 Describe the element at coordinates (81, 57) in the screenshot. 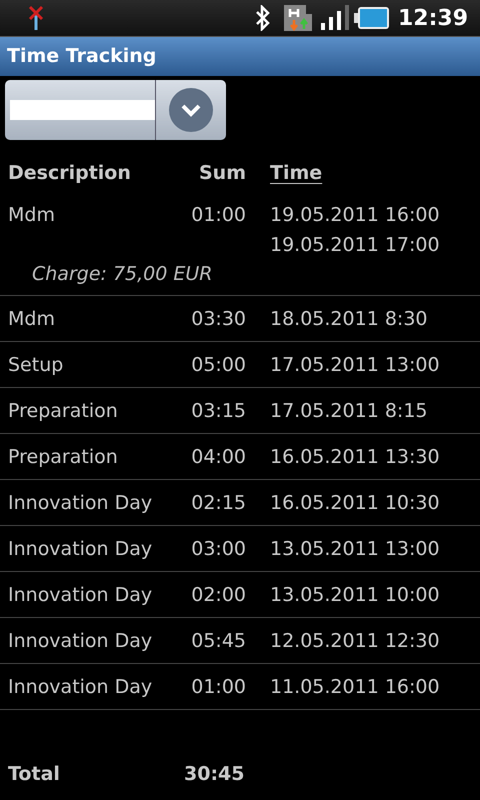

I see `window-title: Time Tracking` at that location.